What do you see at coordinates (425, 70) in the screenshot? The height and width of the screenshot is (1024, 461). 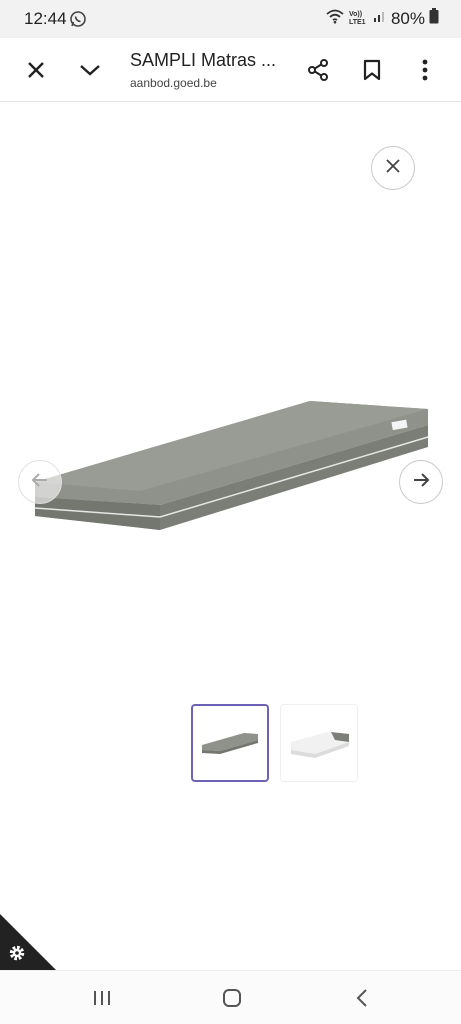 I see `more-vert-icon` at bounding box center [425, 70].